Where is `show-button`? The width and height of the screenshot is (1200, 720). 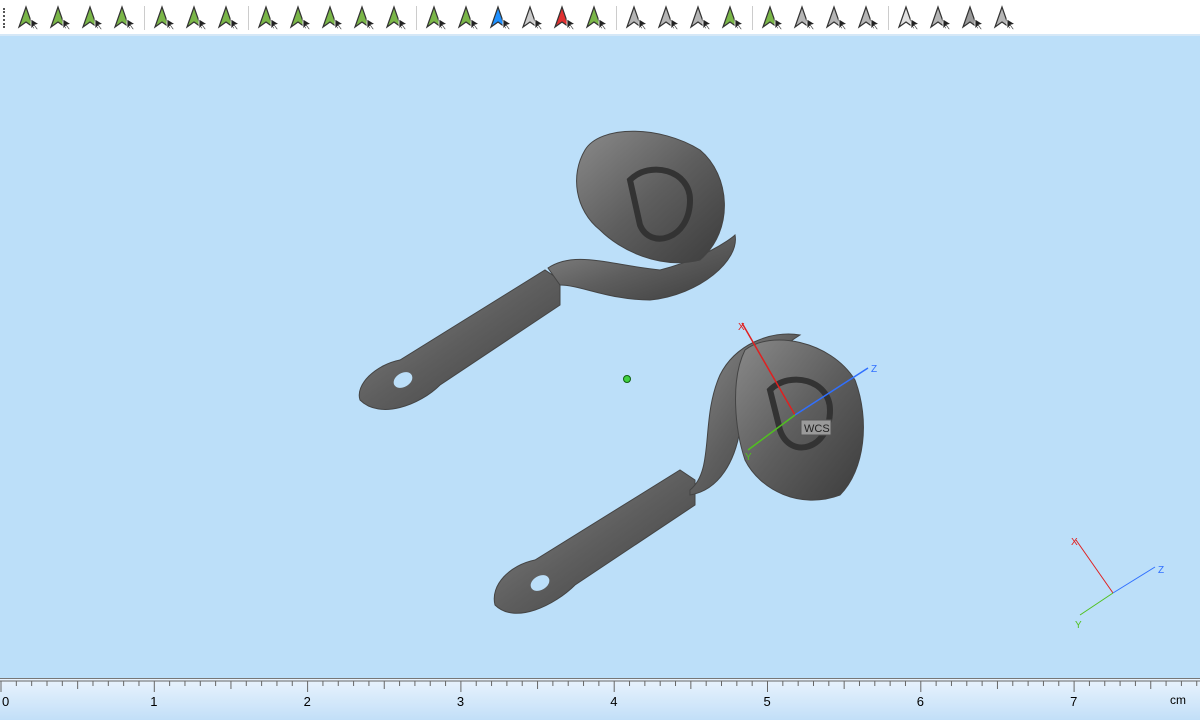
show-button is located at coordinates (972, 17).